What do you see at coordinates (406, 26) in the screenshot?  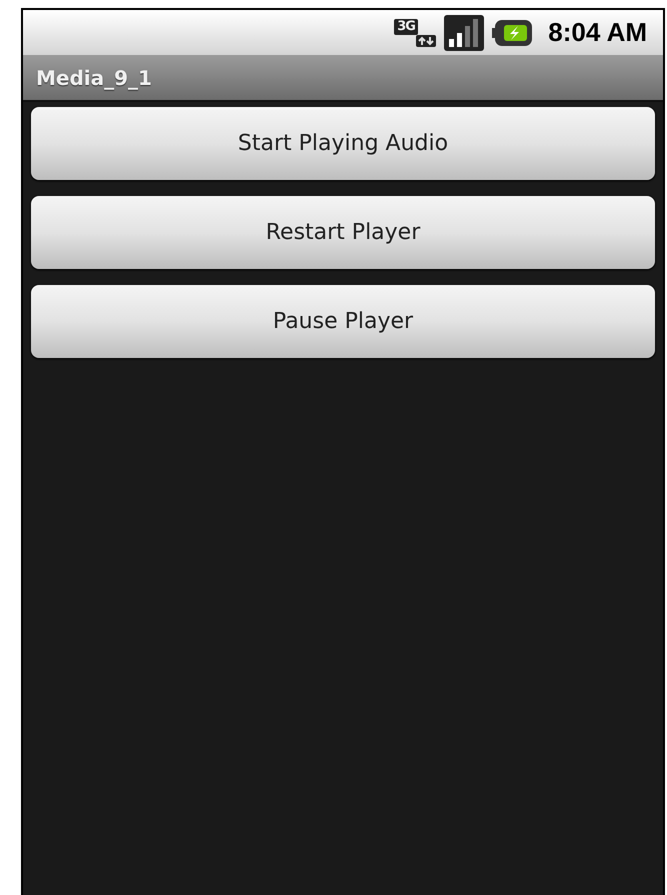 I see `network-type-label: 3G` at bounding box center [406, 26].